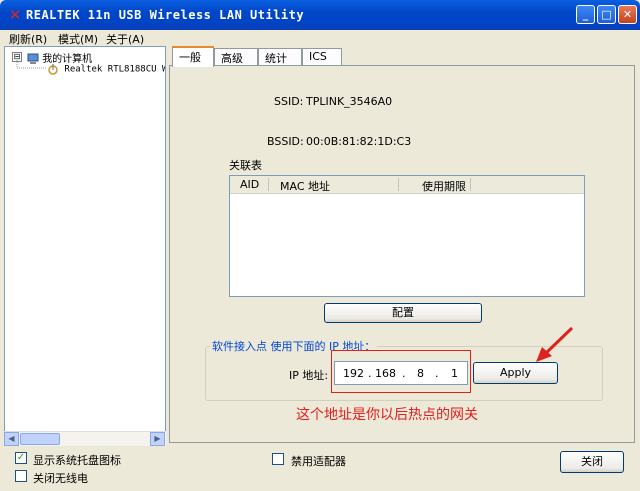 The width and height of the screenshot is (640, 491). I want to click on column-lease-time: 使用期限, so click(444, 186).